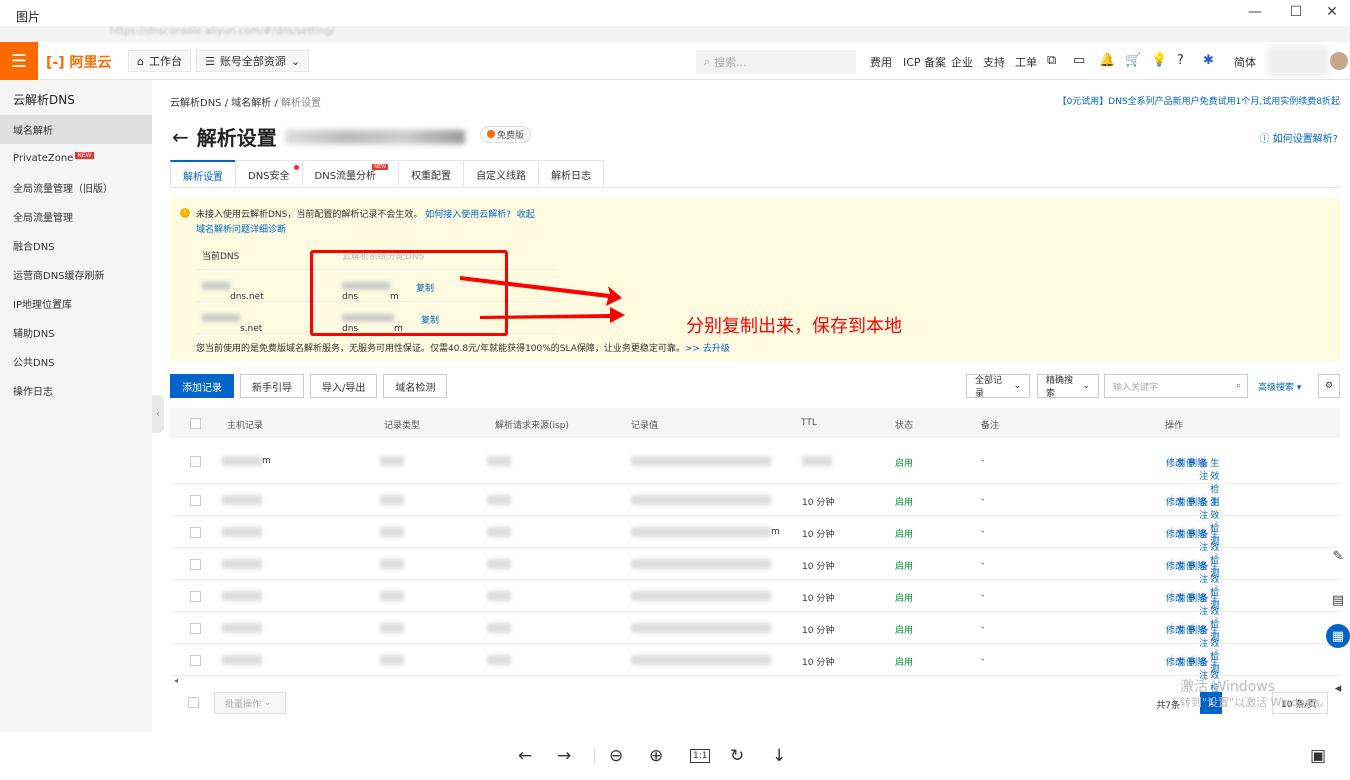  I want to click on star-icon: ✱, so click(1208, 60).